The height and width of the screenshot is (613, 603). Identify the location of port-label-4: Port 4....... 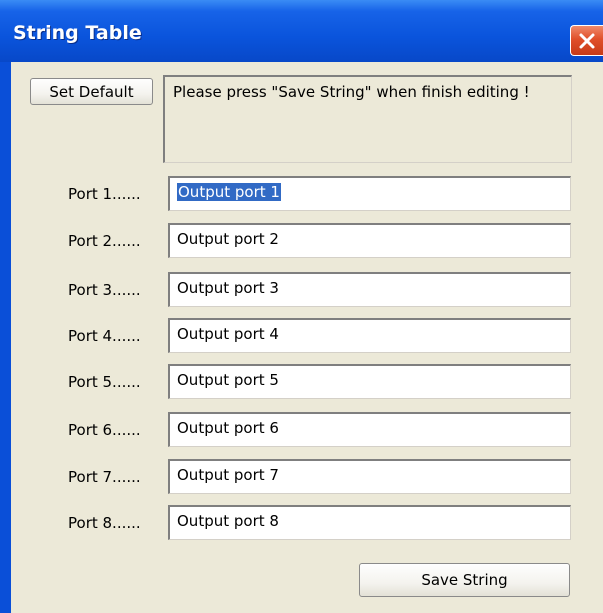
(104, 336).